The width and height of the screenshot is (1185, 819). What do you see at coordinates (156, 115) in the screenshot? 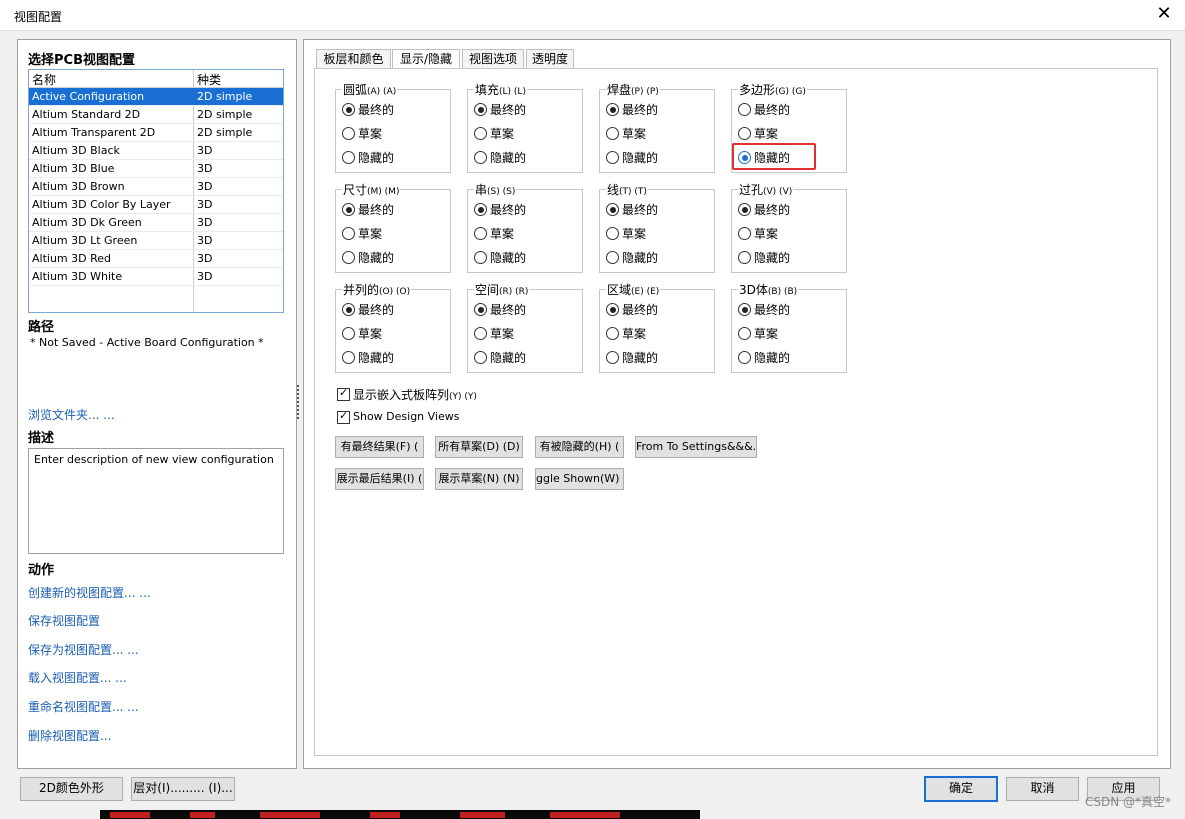
I see `config-list-row: Altium Standard 2D 2D simple` at bounding box center [156, 115].